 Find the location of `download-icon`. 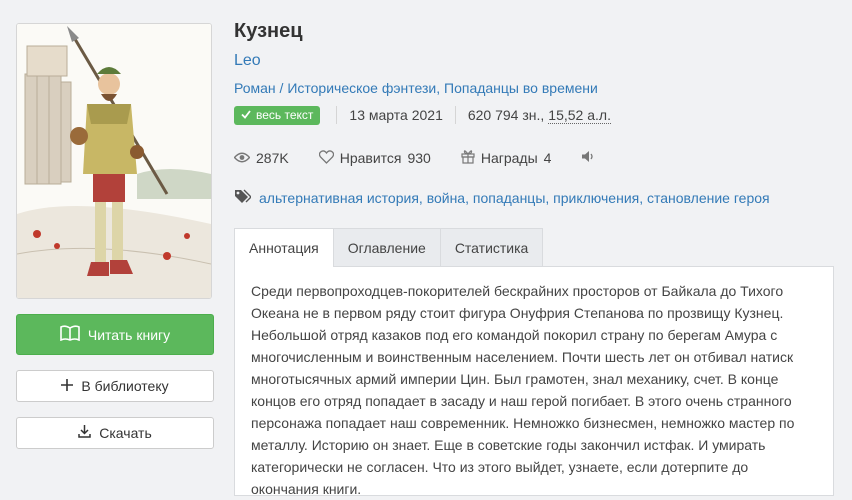

download-icon is located at coordinates (84, 433).